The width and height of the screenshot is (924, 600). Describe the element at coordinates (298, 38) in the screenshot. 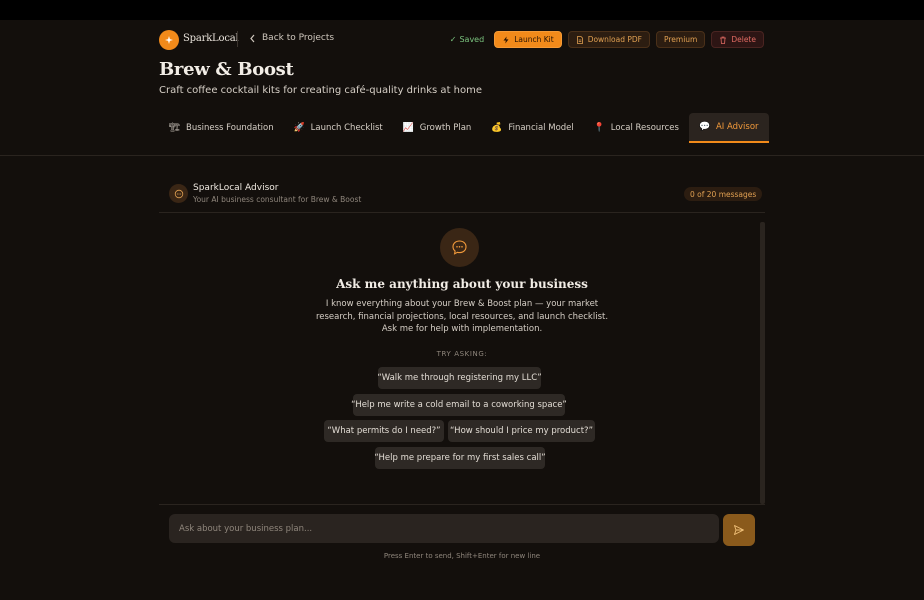

I see `back-label: Back to Projects` at that location.